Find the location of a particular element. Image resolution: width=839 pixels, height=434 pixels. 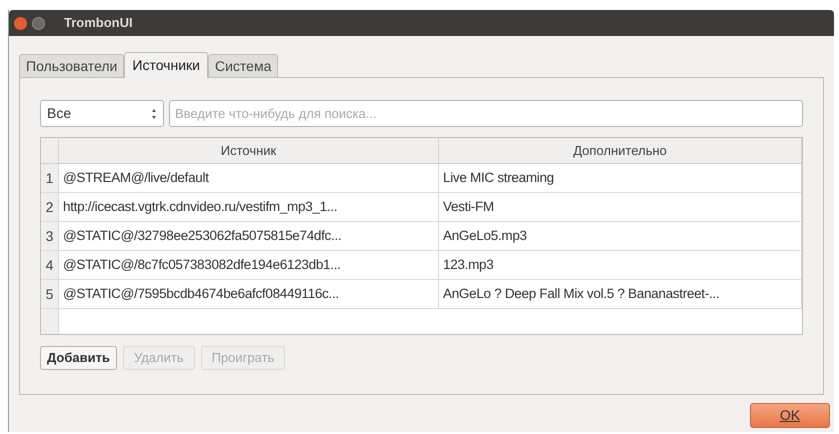

action-button: Добавить is located at coordinates (78, 358).